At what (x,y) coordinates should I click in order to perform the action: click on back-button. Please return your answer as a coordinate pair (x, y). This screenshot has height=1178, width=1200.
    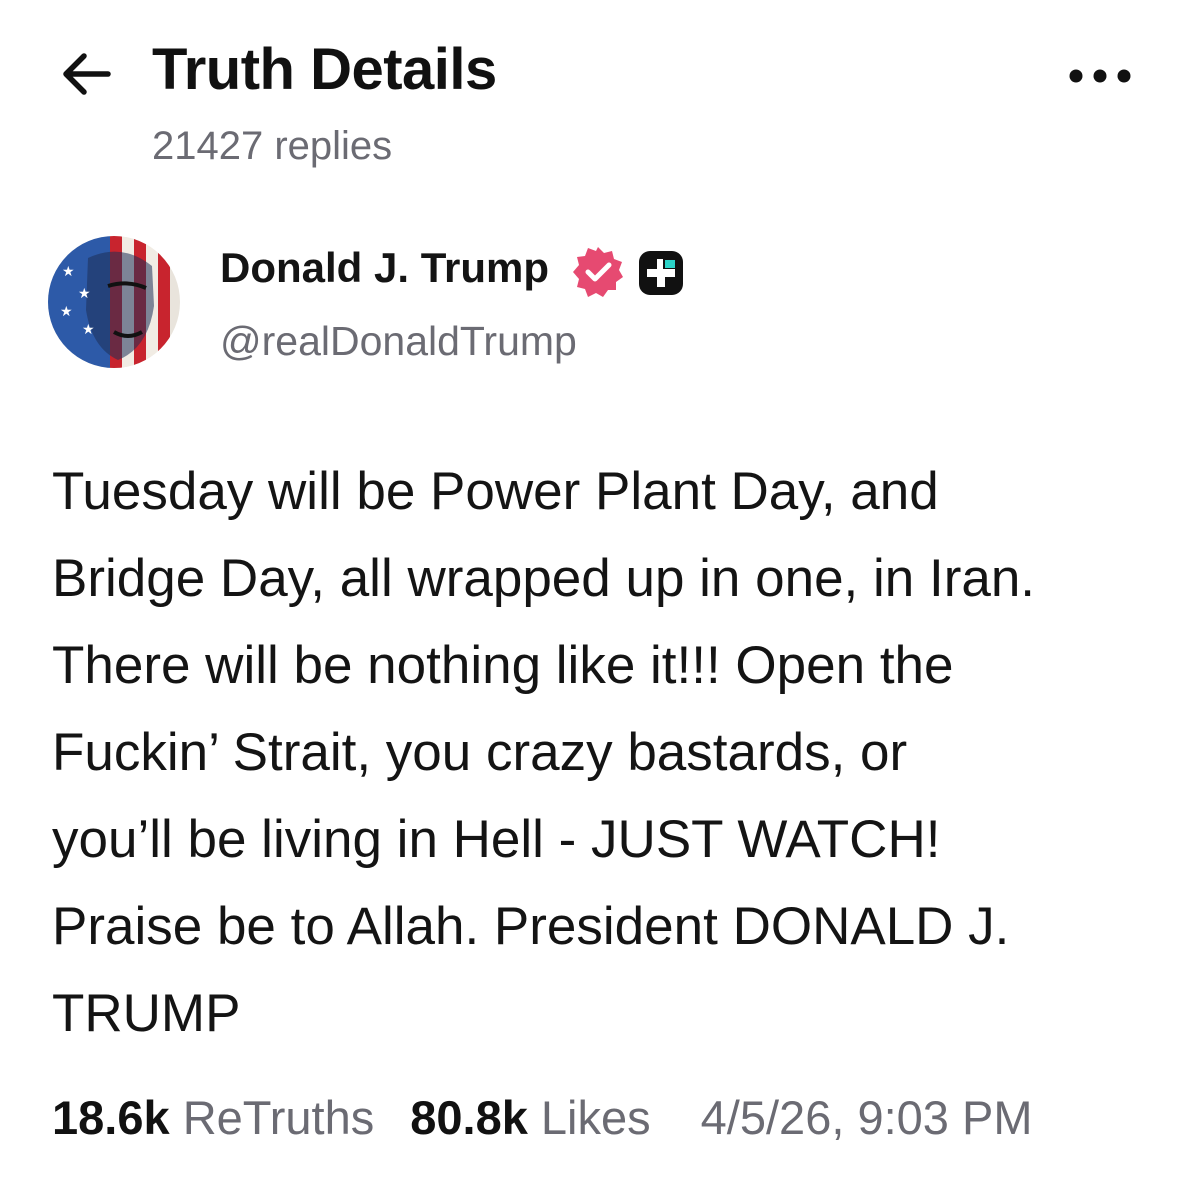
    Looking at the image, I should click on (86, 74).